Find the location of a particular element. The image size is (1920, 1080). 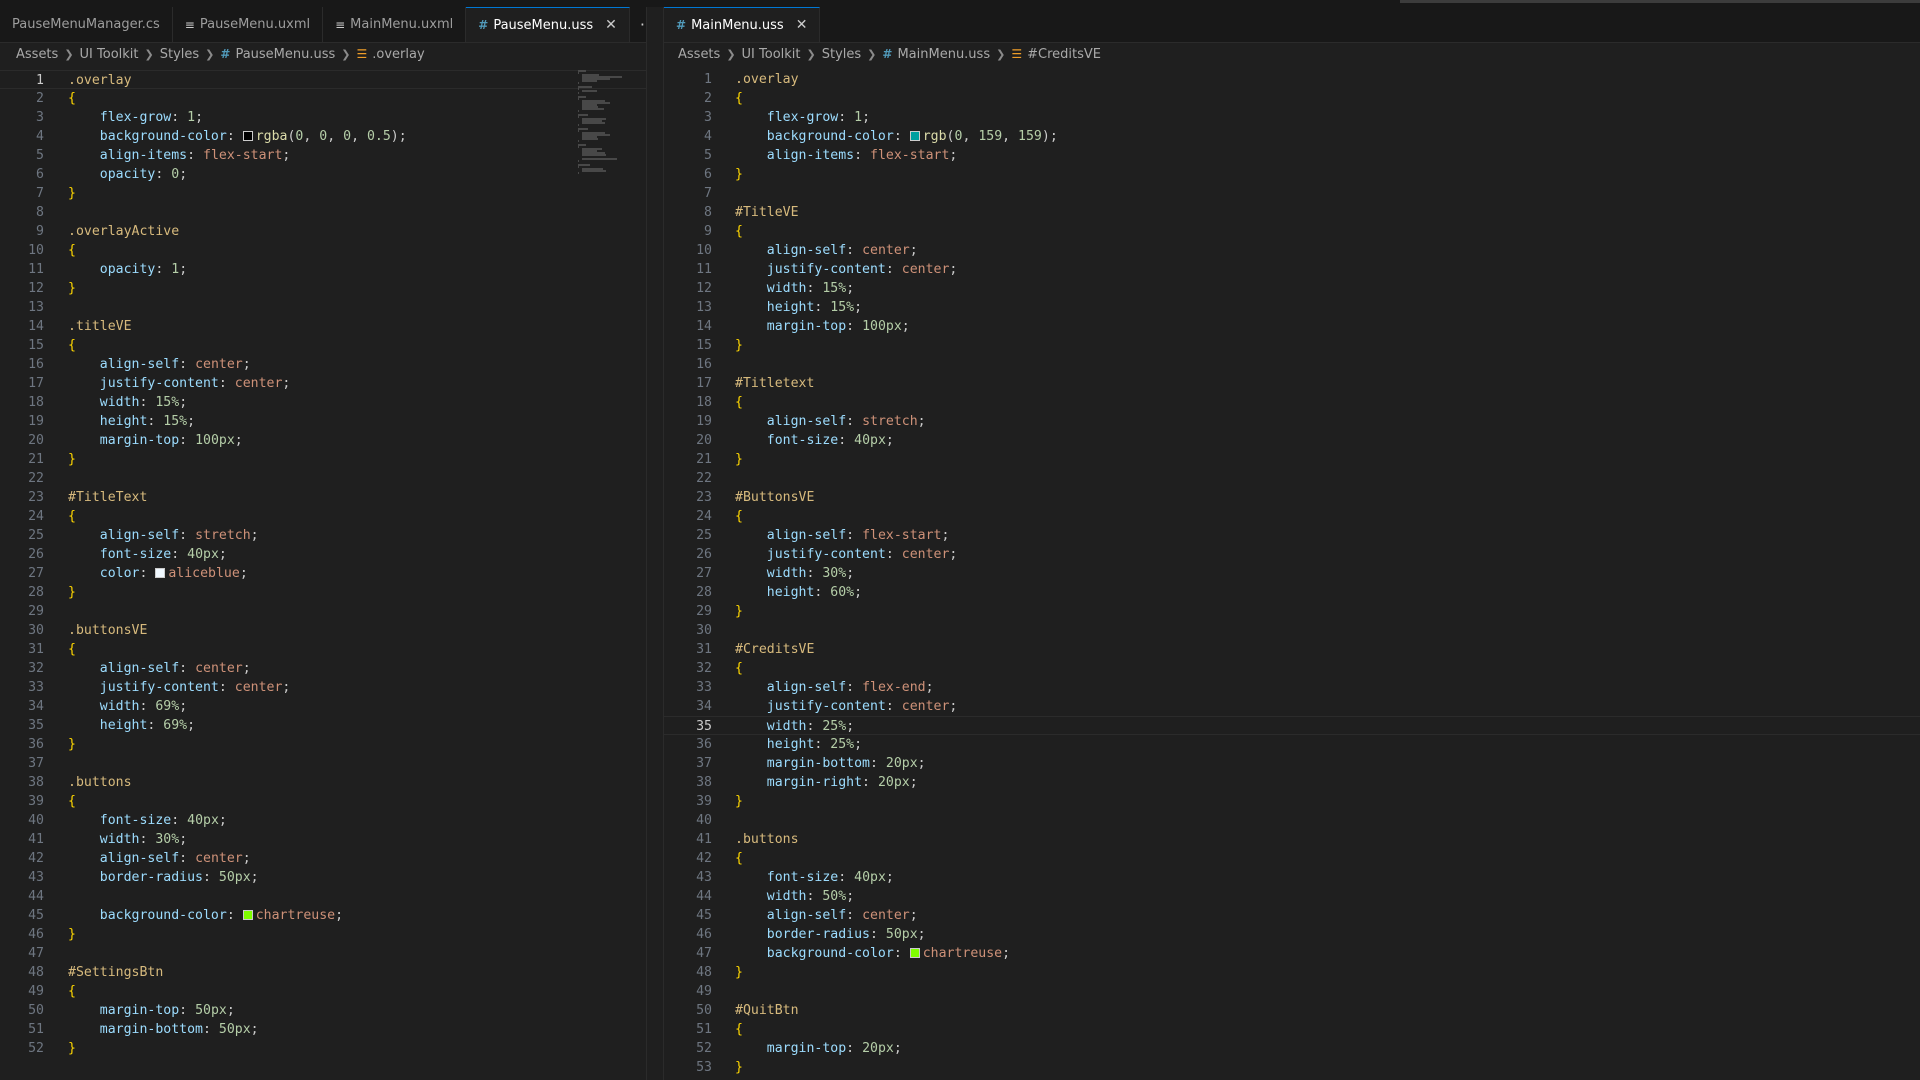

line-number: 42 is located at coordinates (704, 858).